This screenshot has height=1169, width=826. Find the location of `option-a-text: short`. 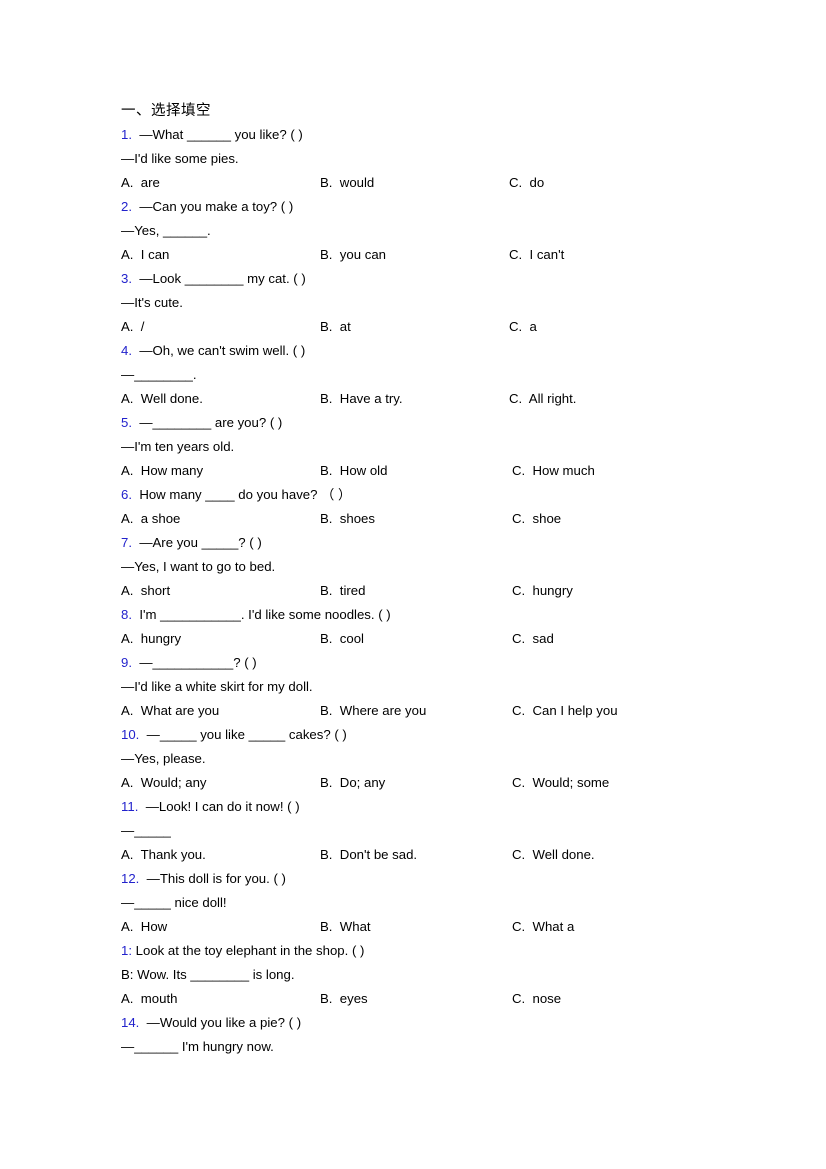

option-a-text: short is located at coordinates (155, 590).